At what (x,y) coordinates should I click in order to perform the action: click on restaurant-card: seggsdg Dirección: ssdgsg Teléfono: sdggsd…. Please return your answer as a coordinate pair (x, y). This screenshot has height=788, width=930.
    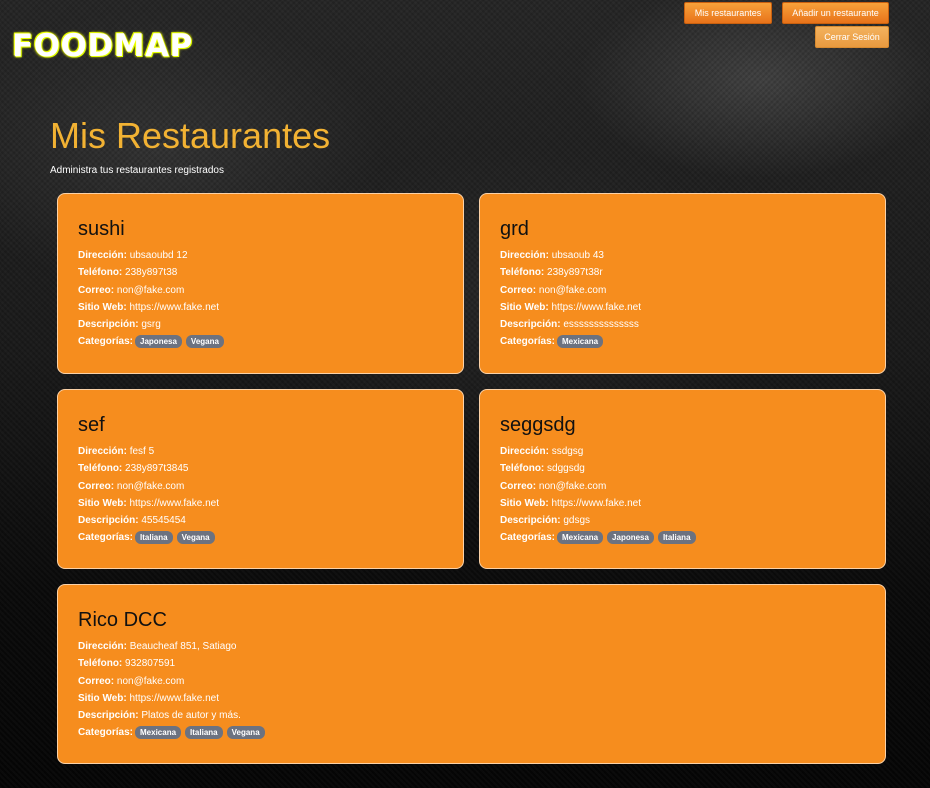
    Looking at the image, I should click on (682, 479).